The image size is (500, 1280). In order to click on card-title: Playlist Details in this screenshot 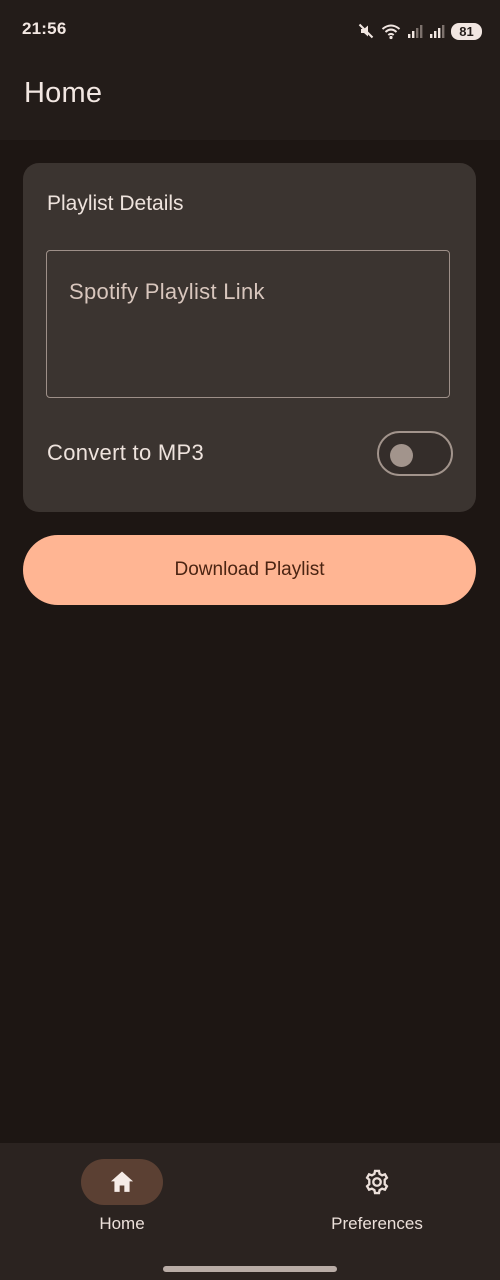, I will do `click(115, 203)`.